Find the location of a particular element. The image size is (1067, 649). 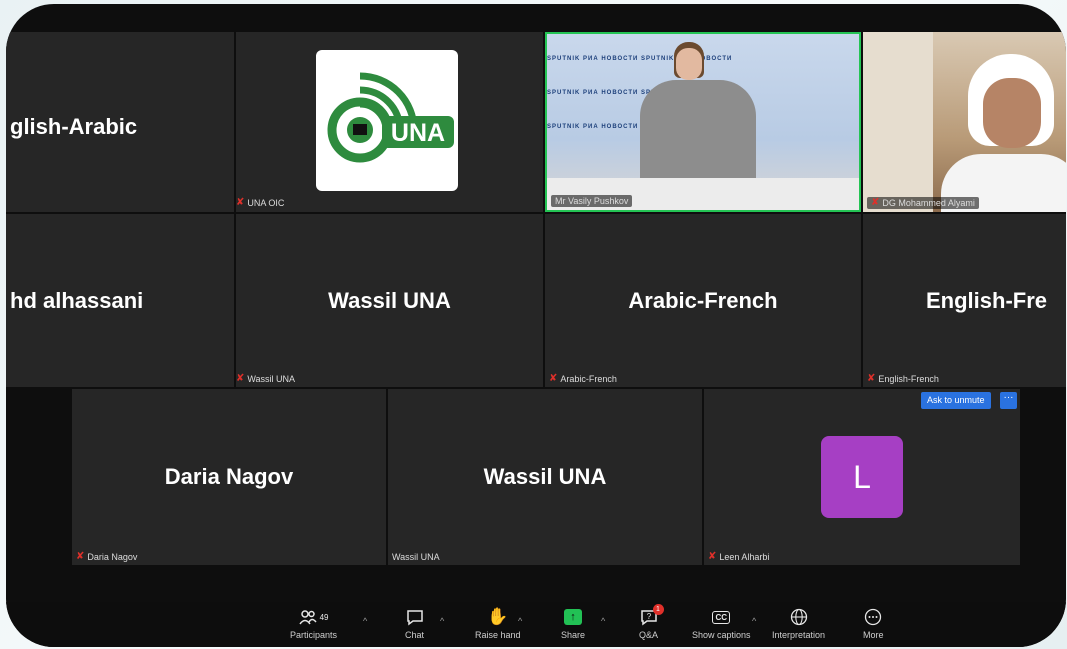

face is located at coordinates (1012, 113).